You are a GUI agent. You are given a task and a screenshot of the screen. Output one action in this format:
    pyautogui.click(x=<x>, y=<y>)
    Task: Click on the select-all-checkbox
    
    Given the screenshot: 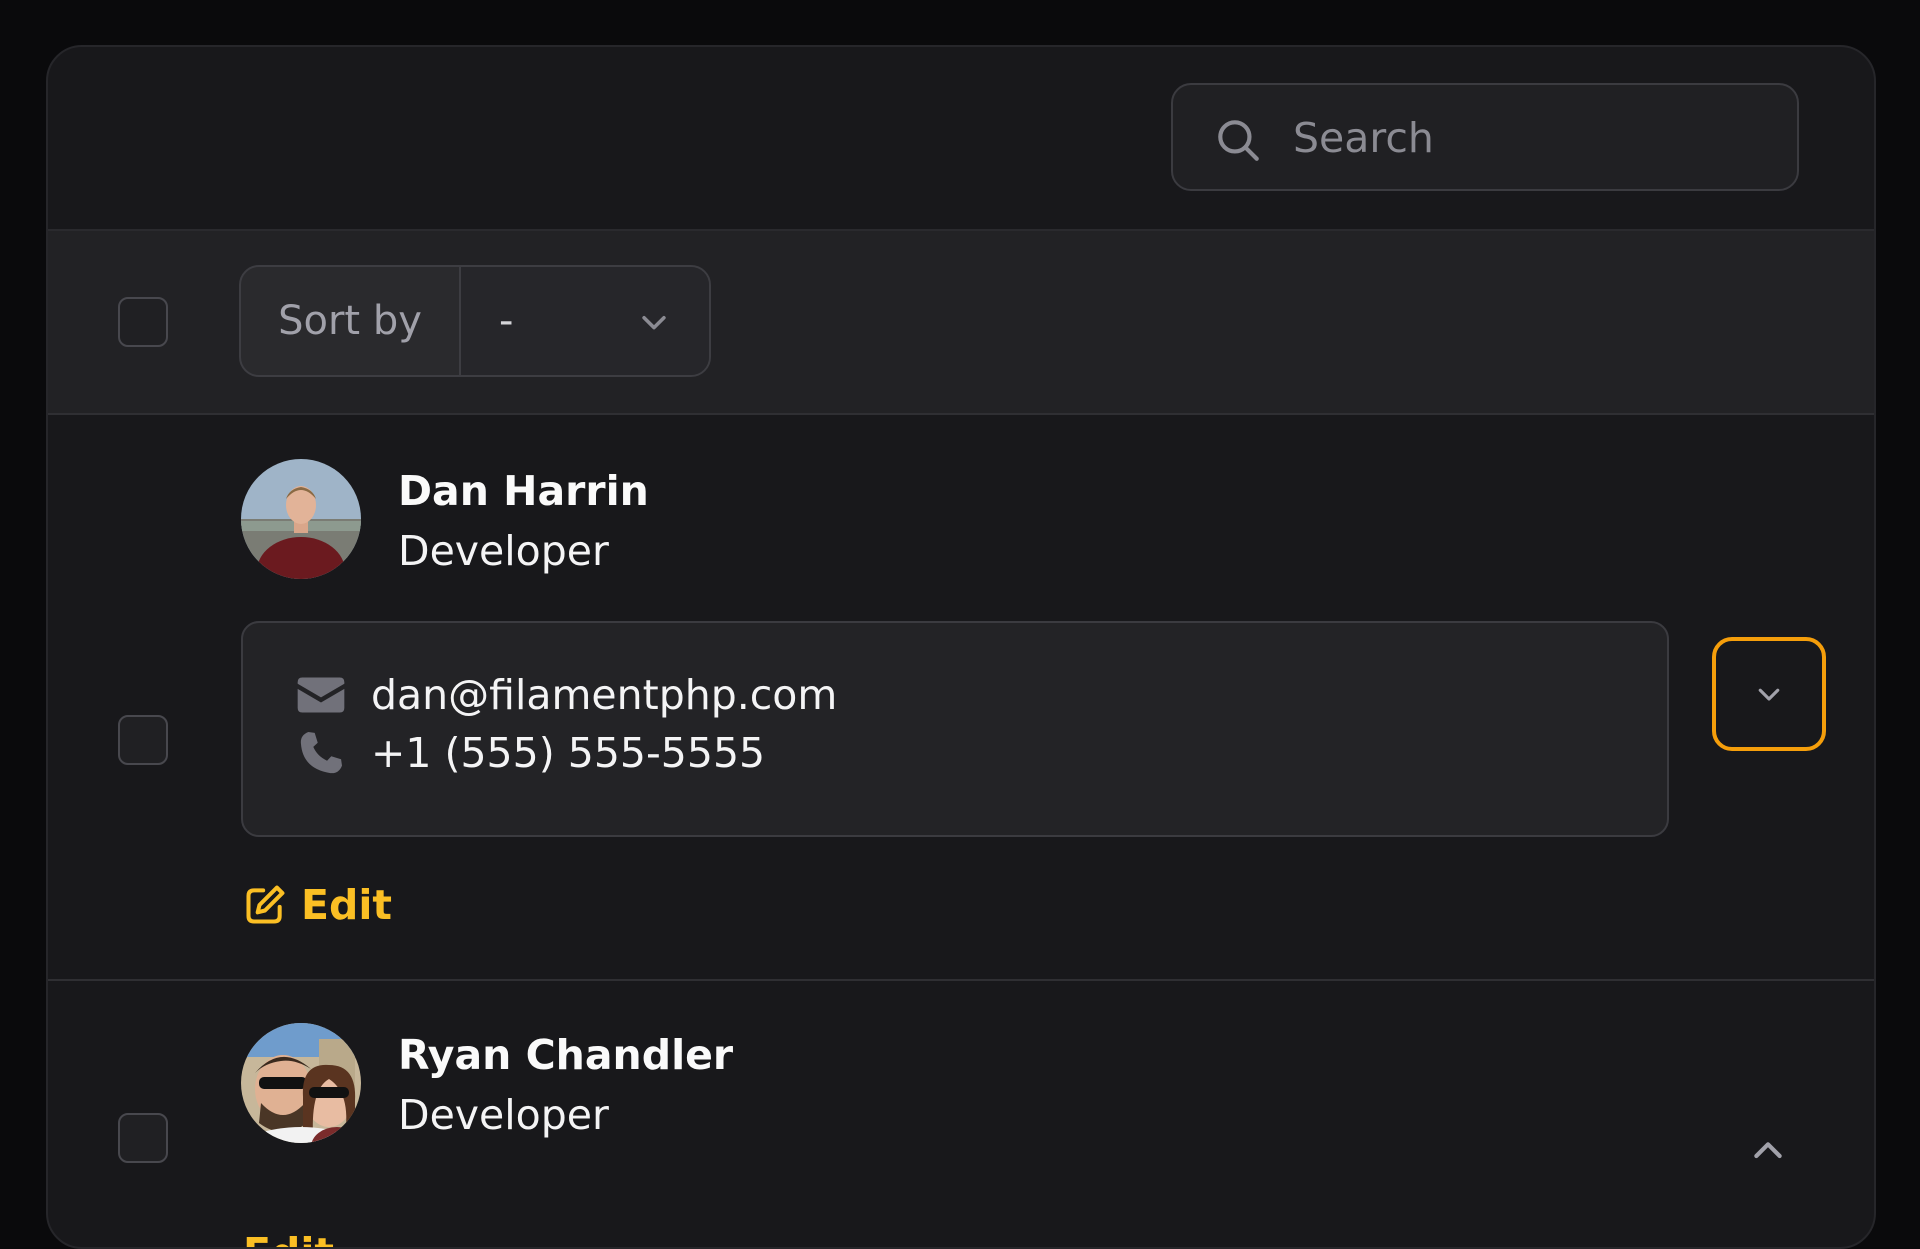 What is the action you would take?
    pyautogui.click(x=143, y=322)
    